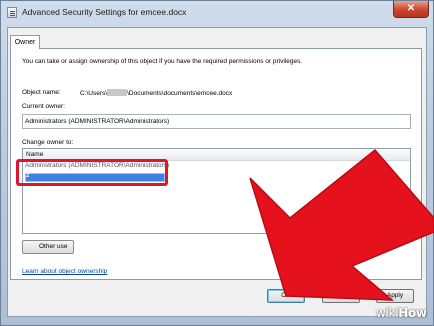 The width and height of the screenshot is (434, 326). What do you see at coordinates (180, 93) in the screenshot?
I see `object-name-suffix: \Documents\documents\emcee.docx` at bounding box center [180, 93].